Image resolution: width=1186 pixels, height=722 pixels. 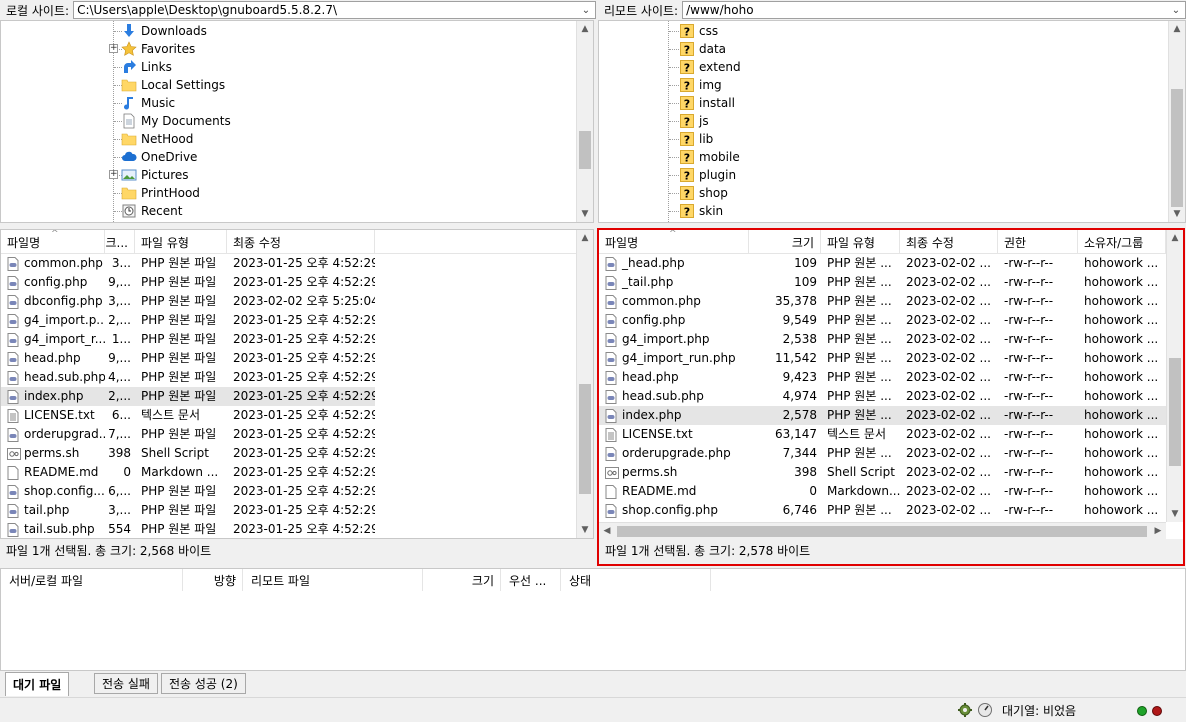 What do you see at coordinates (607, 531) in the screenshot?
I see `scroll-left-icon: ◀` at bounding box center [607, 531].